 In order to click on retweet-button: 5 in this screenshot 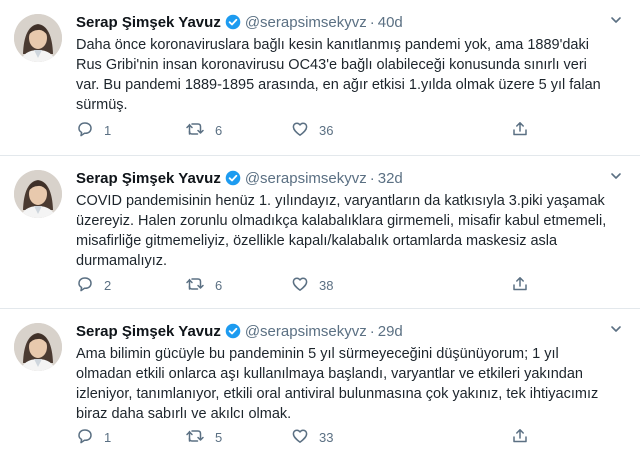, I will do `click(203, 437)`.